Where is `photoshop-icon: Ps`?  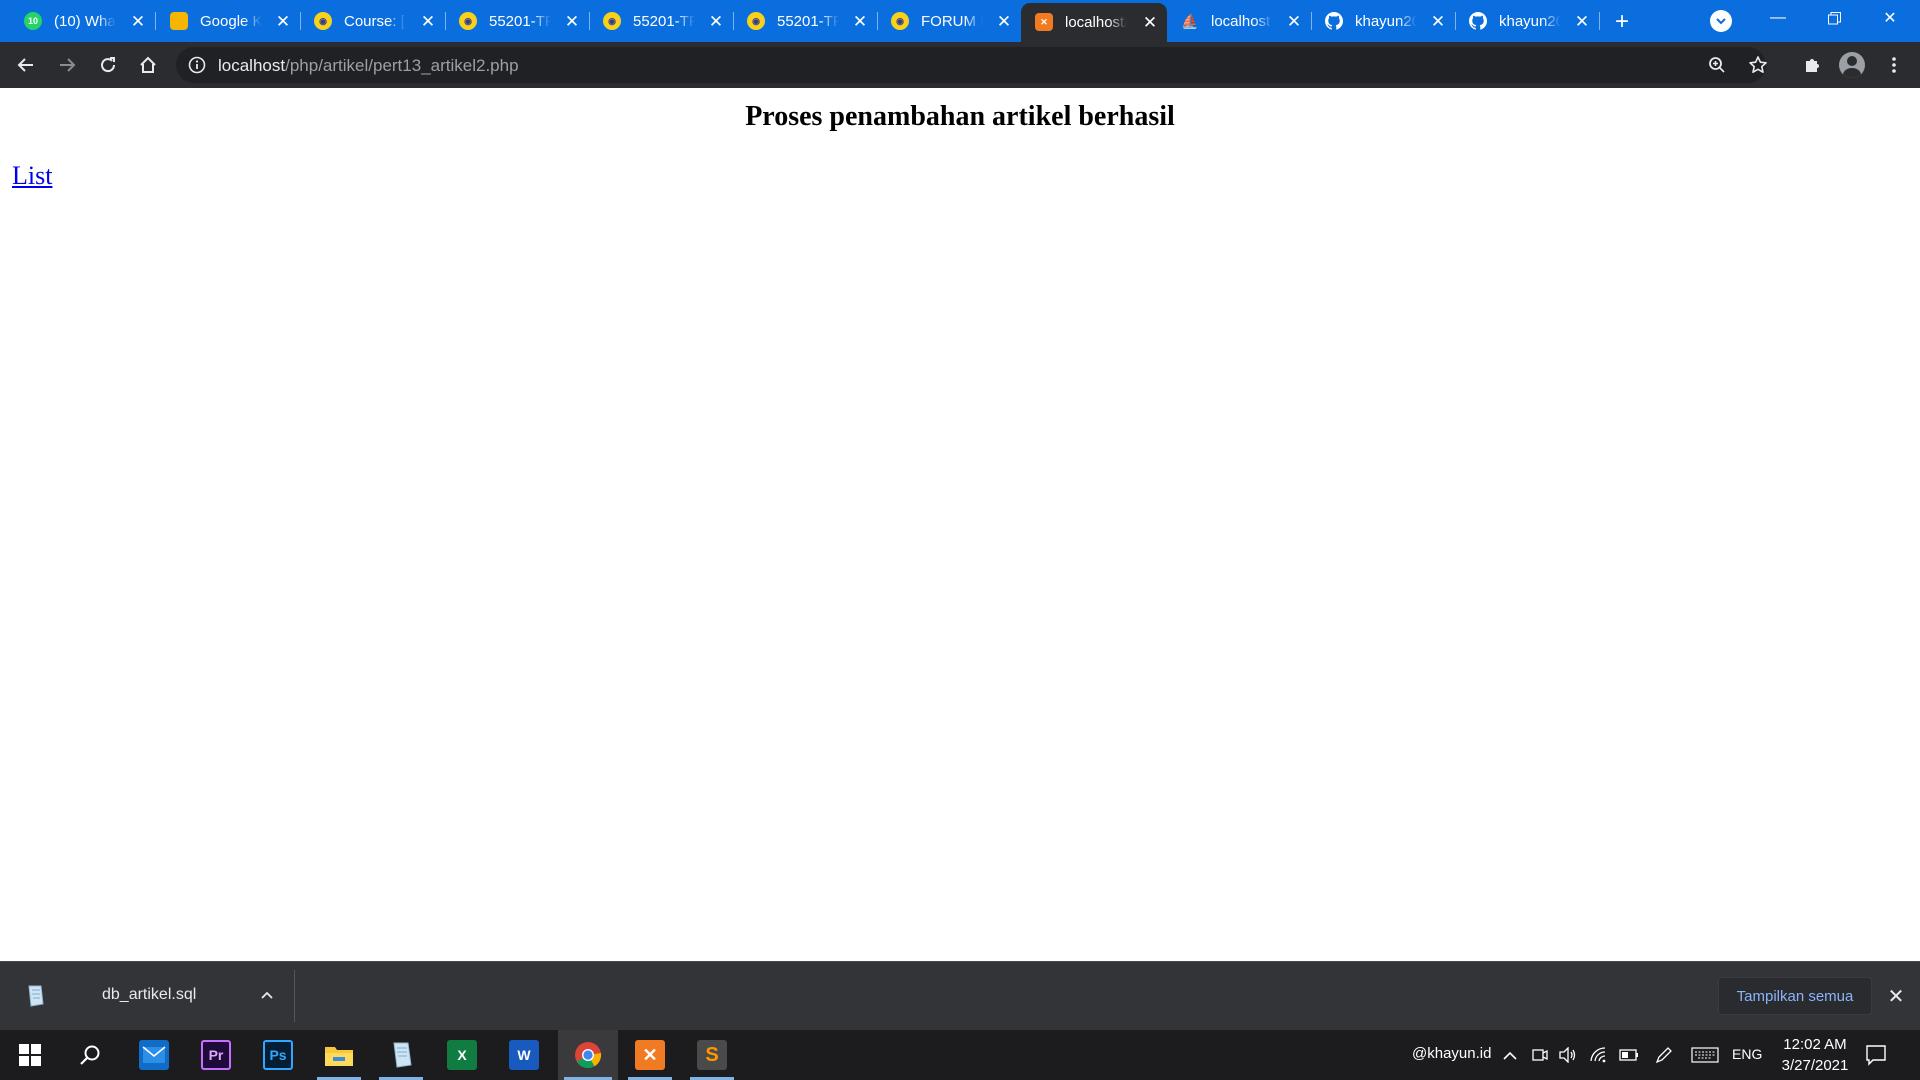 photoshop-icon: Ps is located at coordinates (278, 1055).